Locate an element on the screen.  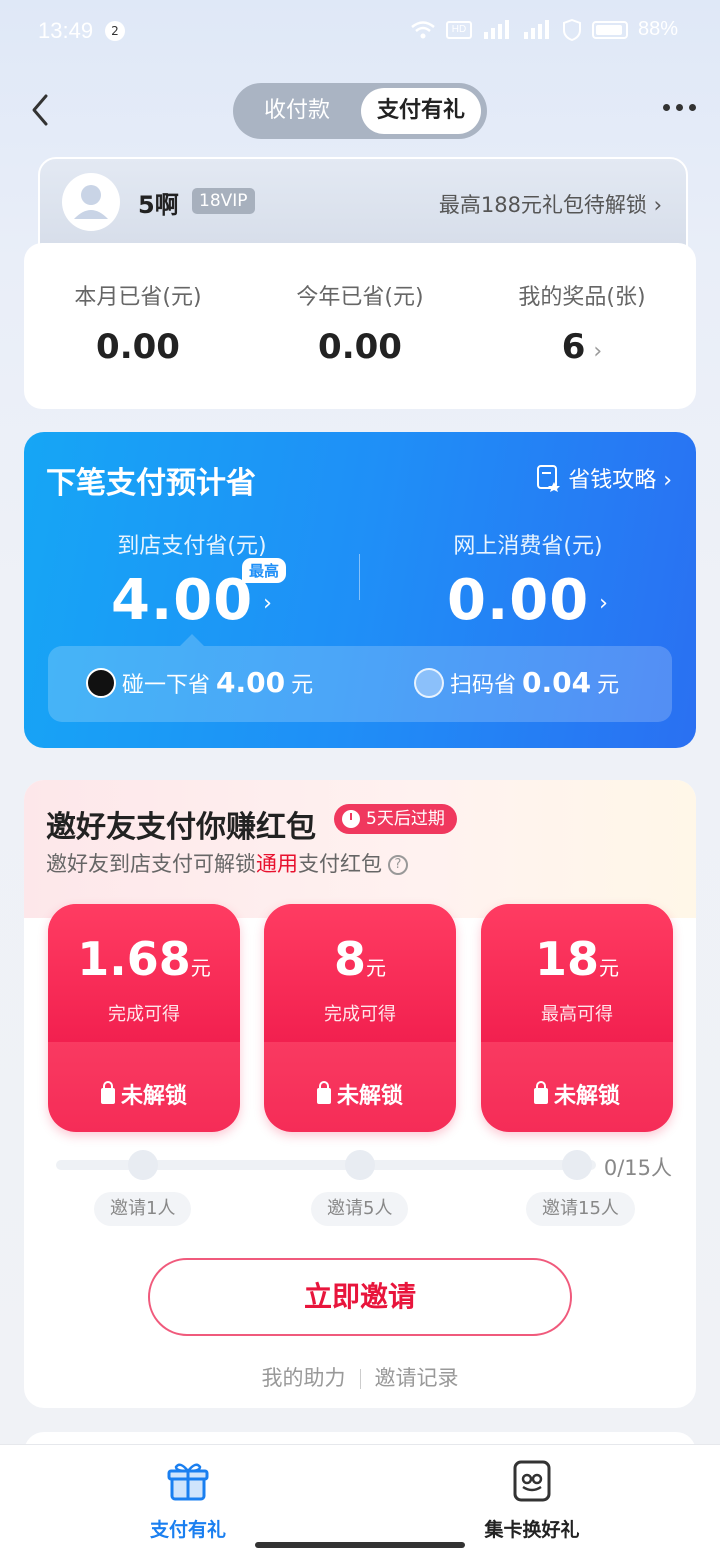
scan-label: 扫码省 is located at coordinates (483, 685).